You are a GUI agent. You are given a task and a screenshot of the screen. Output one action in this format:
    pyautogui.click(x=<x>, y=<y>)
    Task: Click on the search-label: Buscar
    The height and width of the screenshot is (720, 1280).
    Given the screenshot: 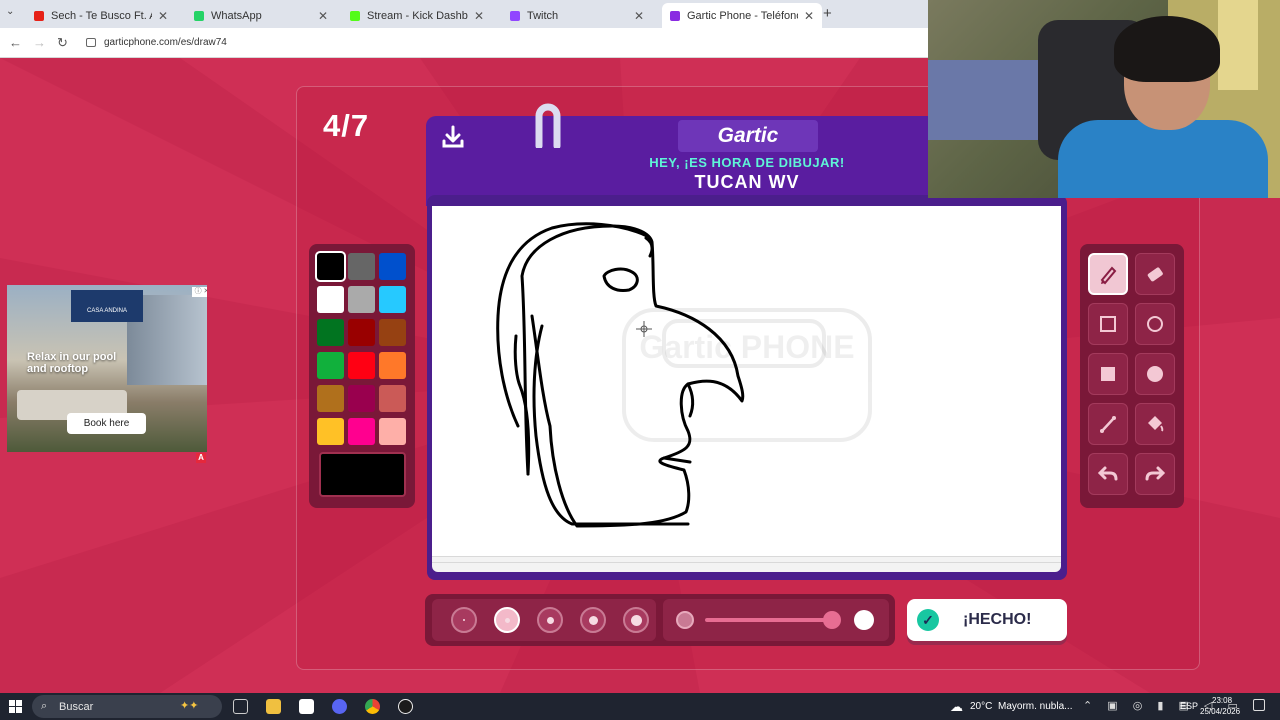 What is the action you would take?
    pyautogui.click(x=76, y=707)
    